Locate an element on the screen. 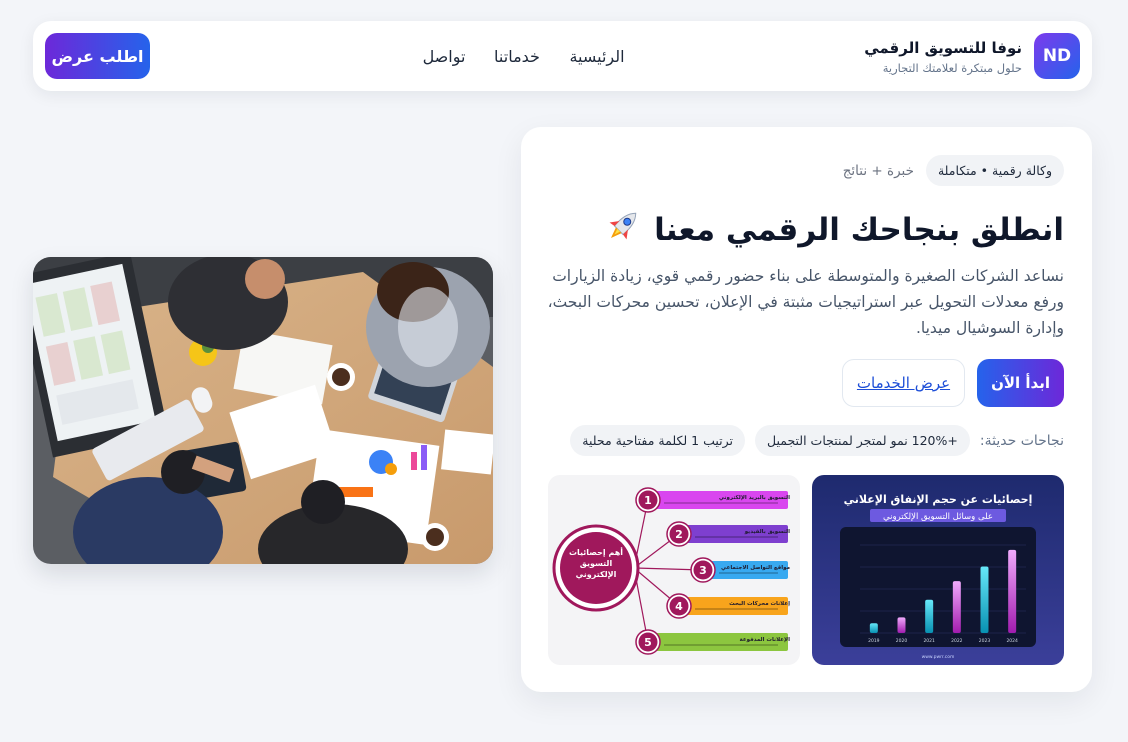 This screenshot has width=1128, height=742. x-tick-label: 2023 is located at coordinates (985, 641).